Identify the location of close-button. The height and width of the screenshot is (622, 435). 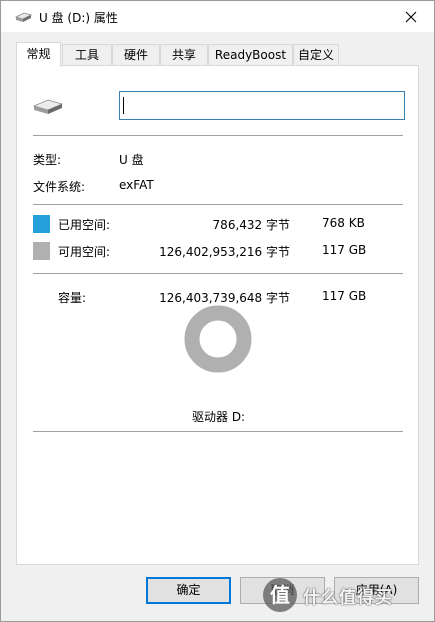
(411, 16).